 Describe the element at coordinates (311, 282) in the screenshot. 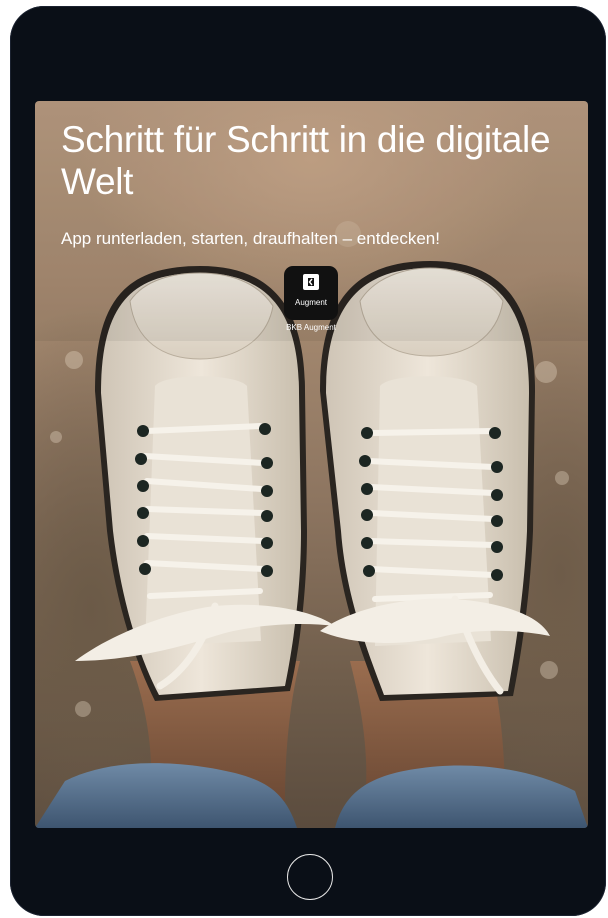

I see `bkb-logo-icon` at that location.